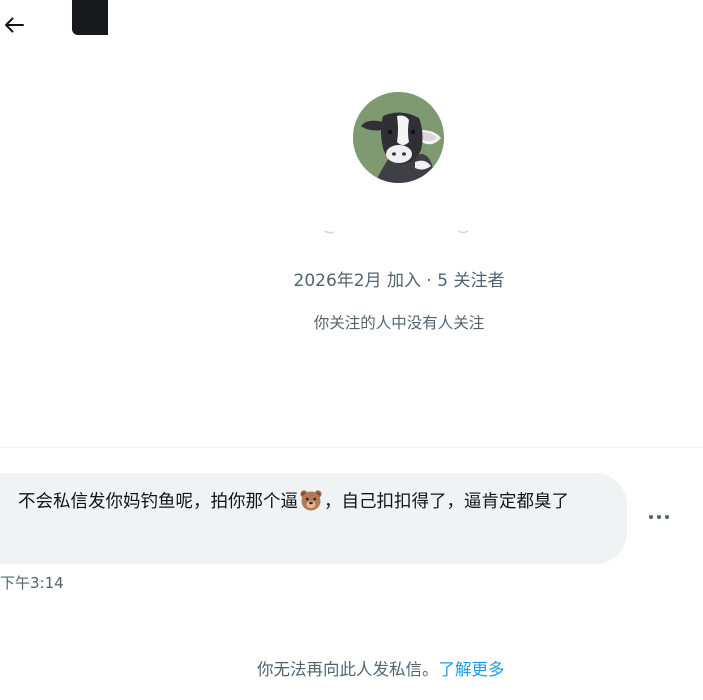 This screenshot has height=700, width=703. Describe the element at coordinates (32, 583) in the screenshot. I see `message-timestamp: 下午3:14` at that location.